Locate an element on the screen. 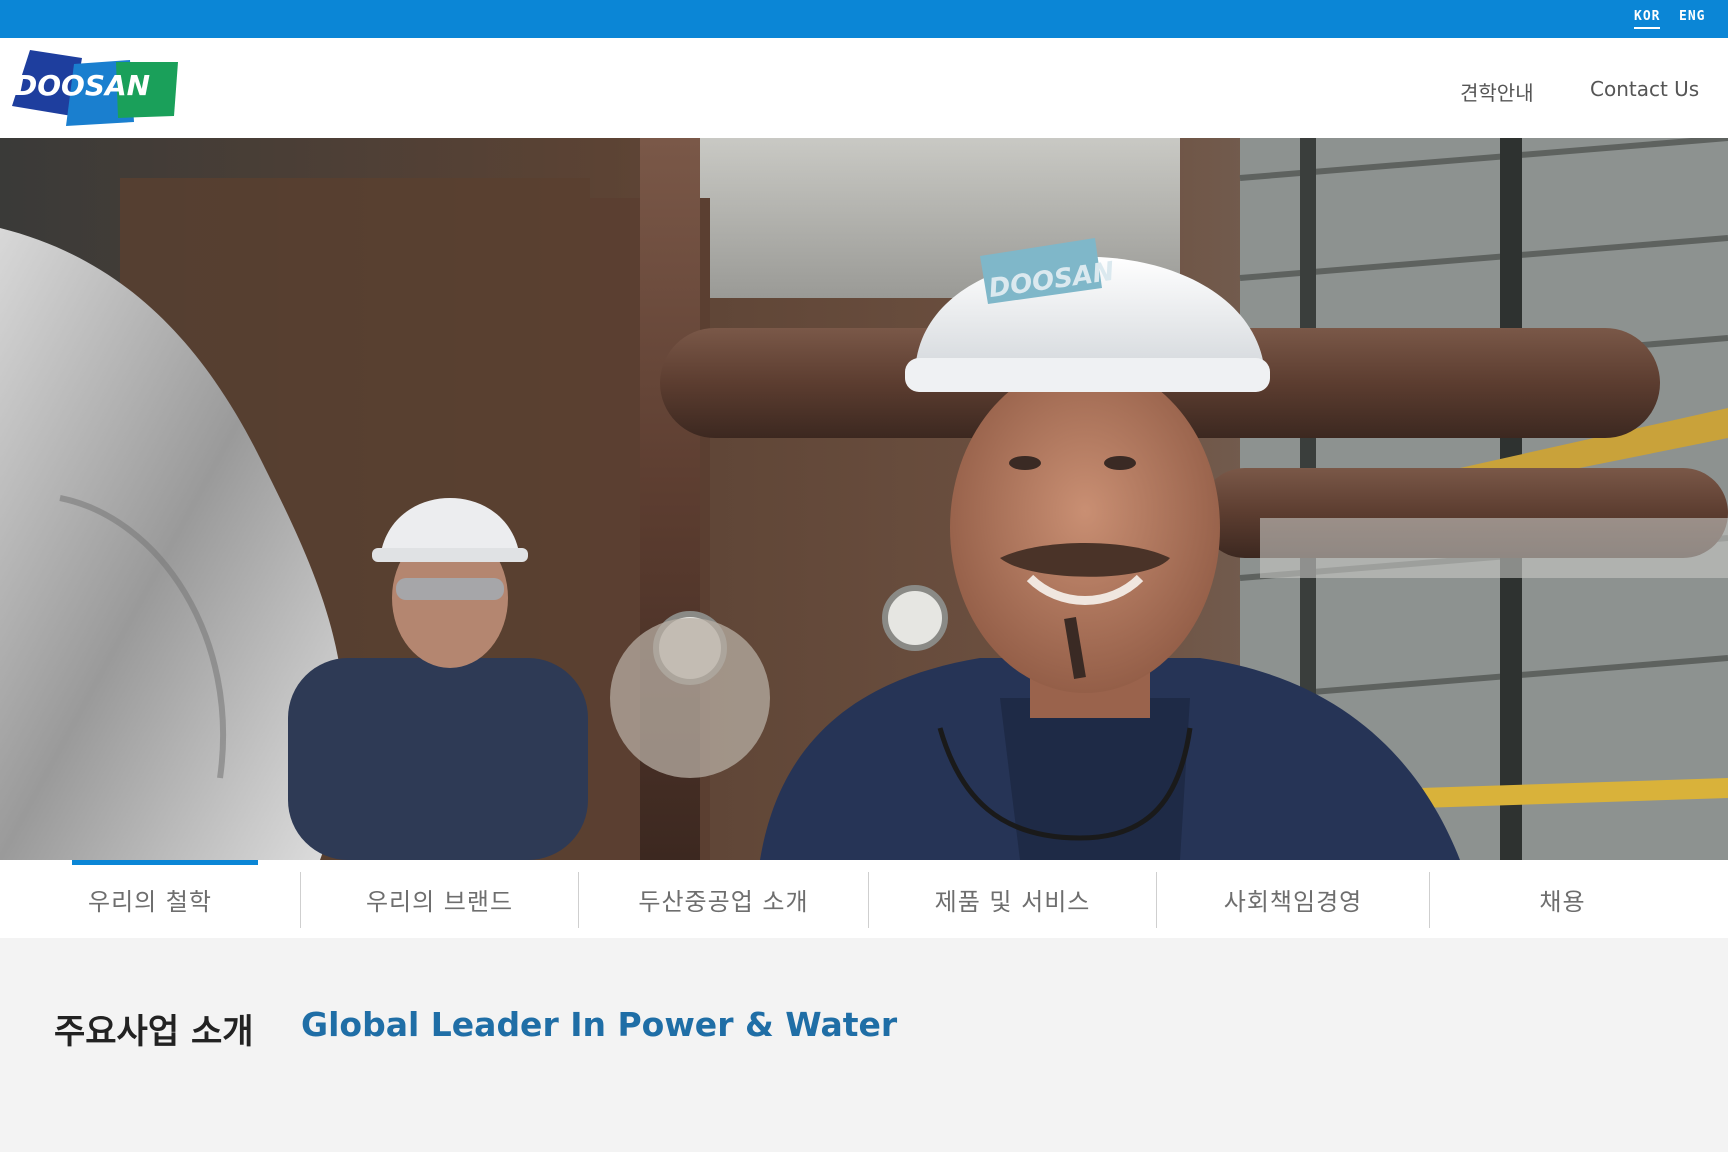 The width and height of the screenshot is (1728, 1152). site-header: DOOSAN 견학안내 Contact Us is located at coordinates (864, 88).